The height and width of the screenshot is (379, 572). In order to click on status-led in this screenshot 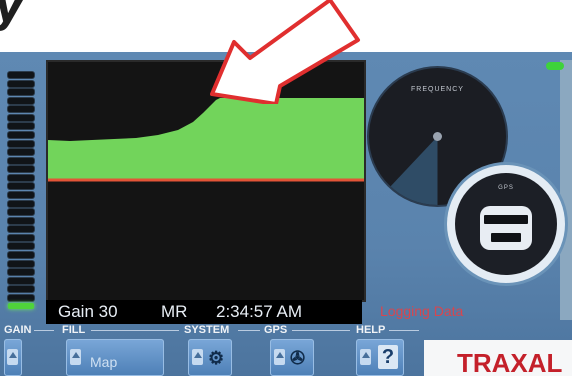, I will do `click(555, 66)`.